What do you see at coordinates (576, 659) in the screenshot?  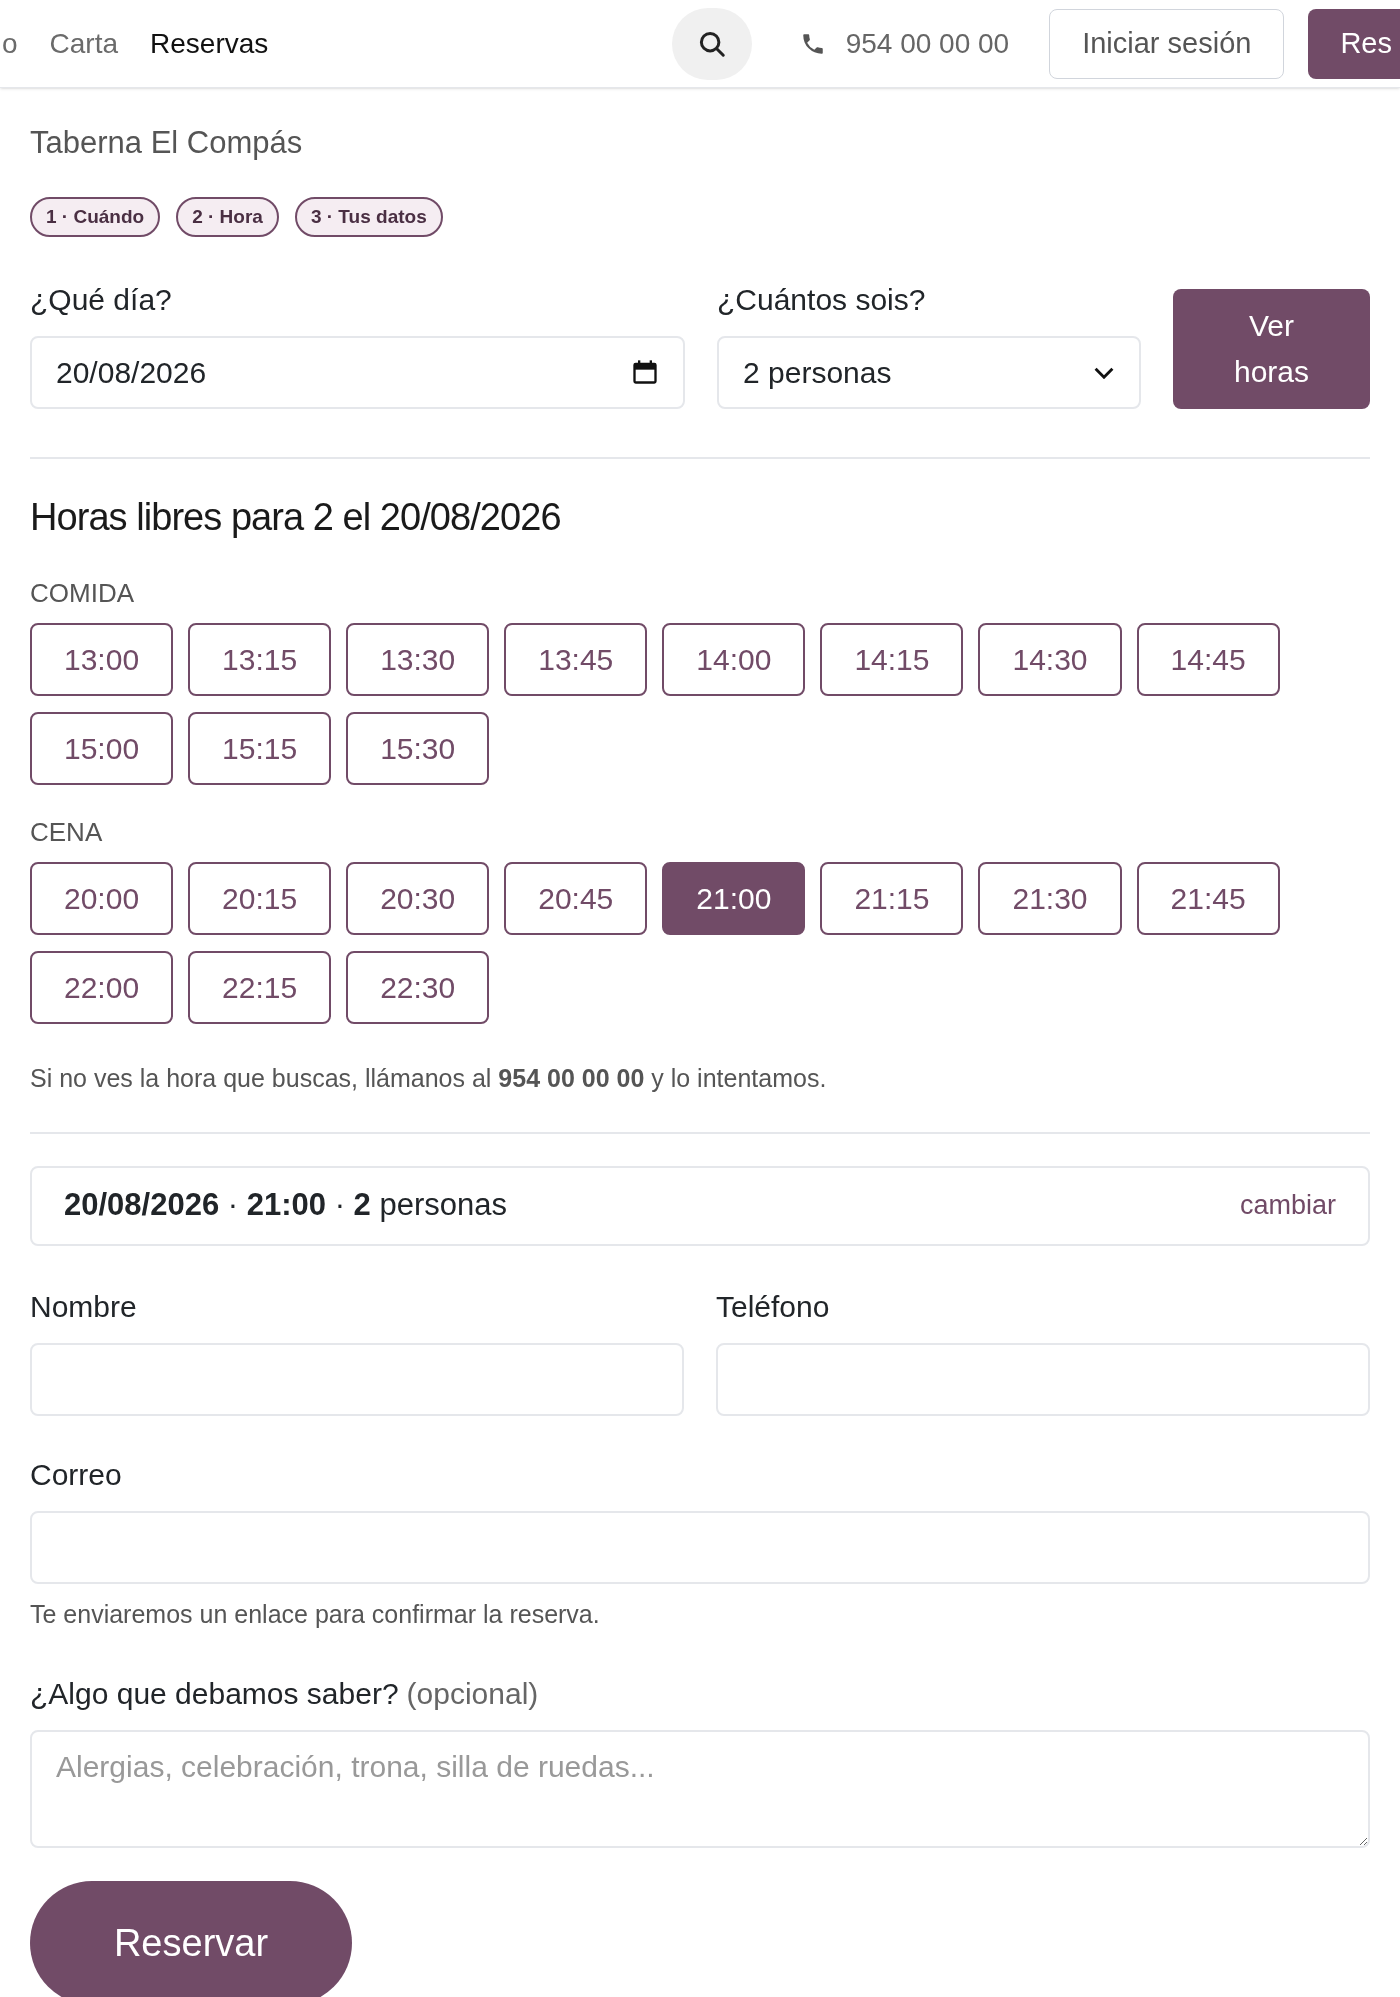 I see `time-slot: 13:45` at bounding box center [576, 659].